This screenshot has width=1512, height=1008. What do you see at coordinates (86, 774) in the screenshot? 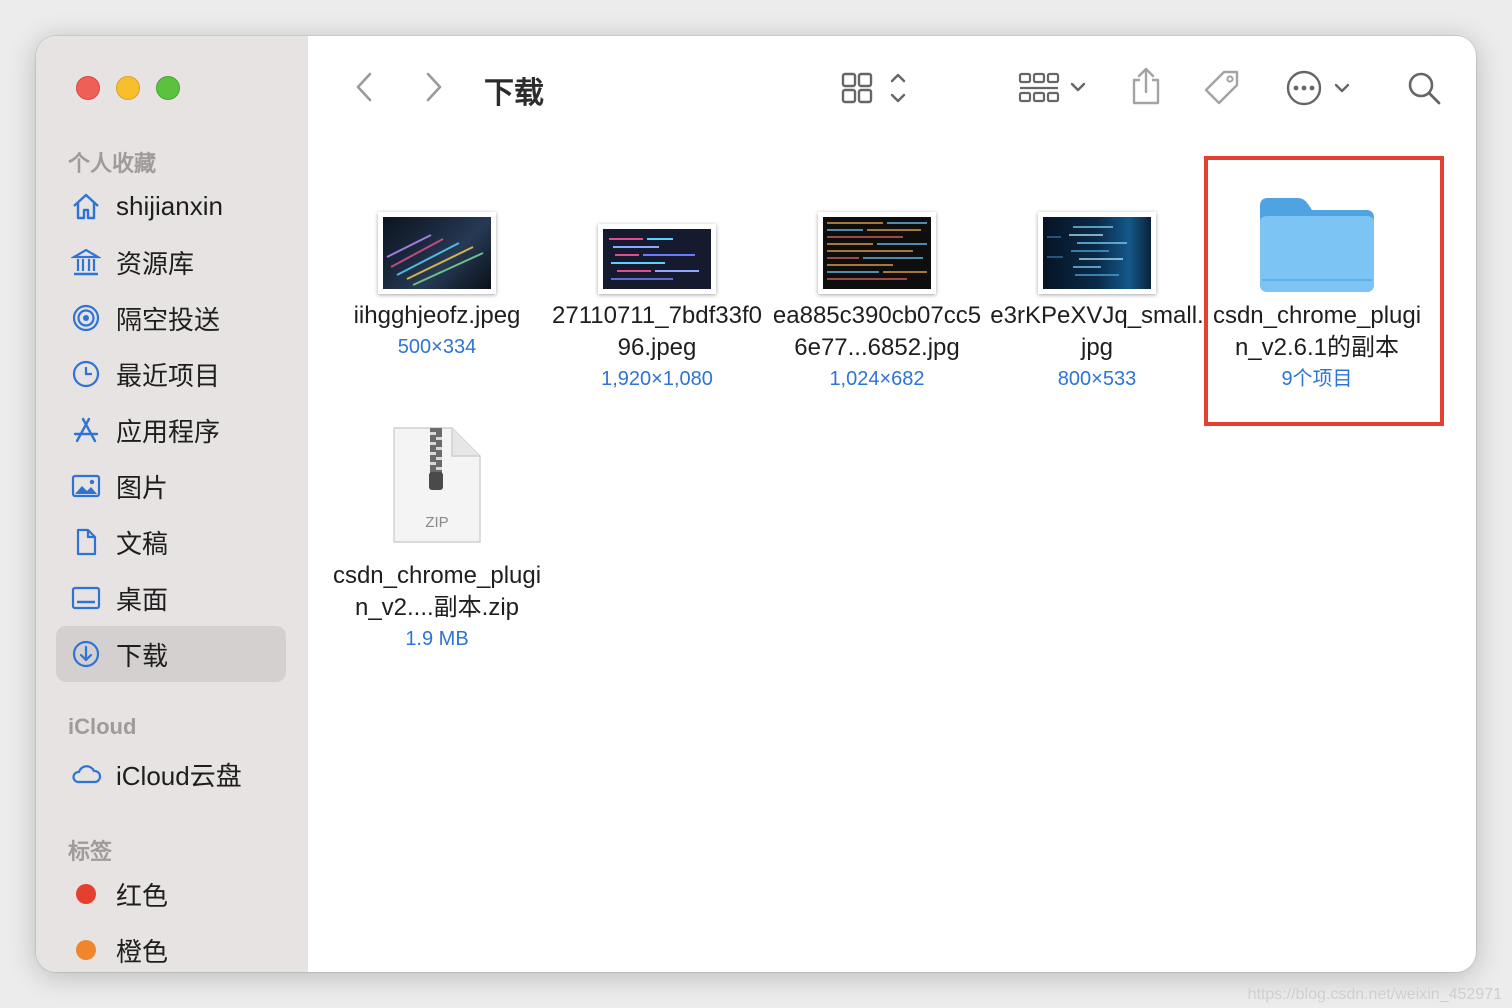
I see `cloud-icon` at bounding box center [86, 774].